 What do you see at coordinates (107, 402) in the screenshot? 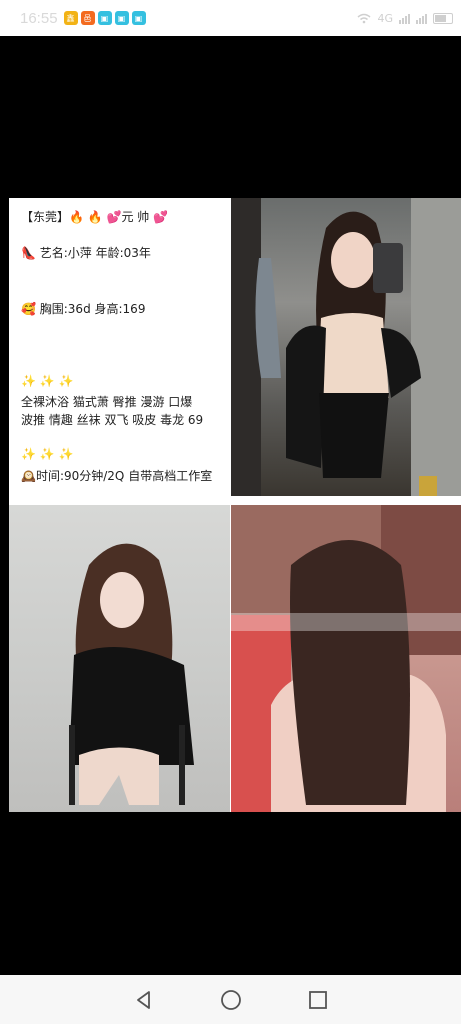
I see `services-line-1: 全裸沐浴 猫式萧 臀推 漫游 口爆` at bounding box center [107, 402].